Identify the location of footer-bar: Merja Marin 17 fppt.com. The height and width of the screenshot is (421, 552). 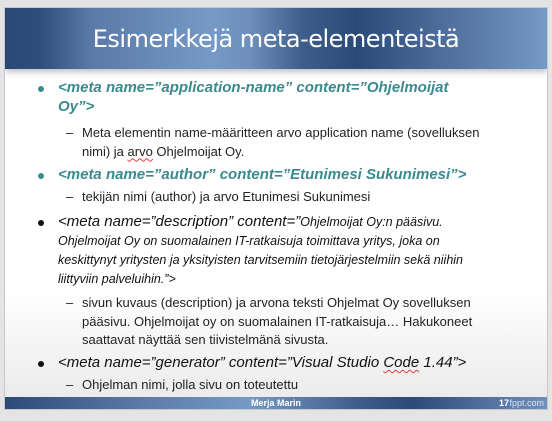
(276, 403).